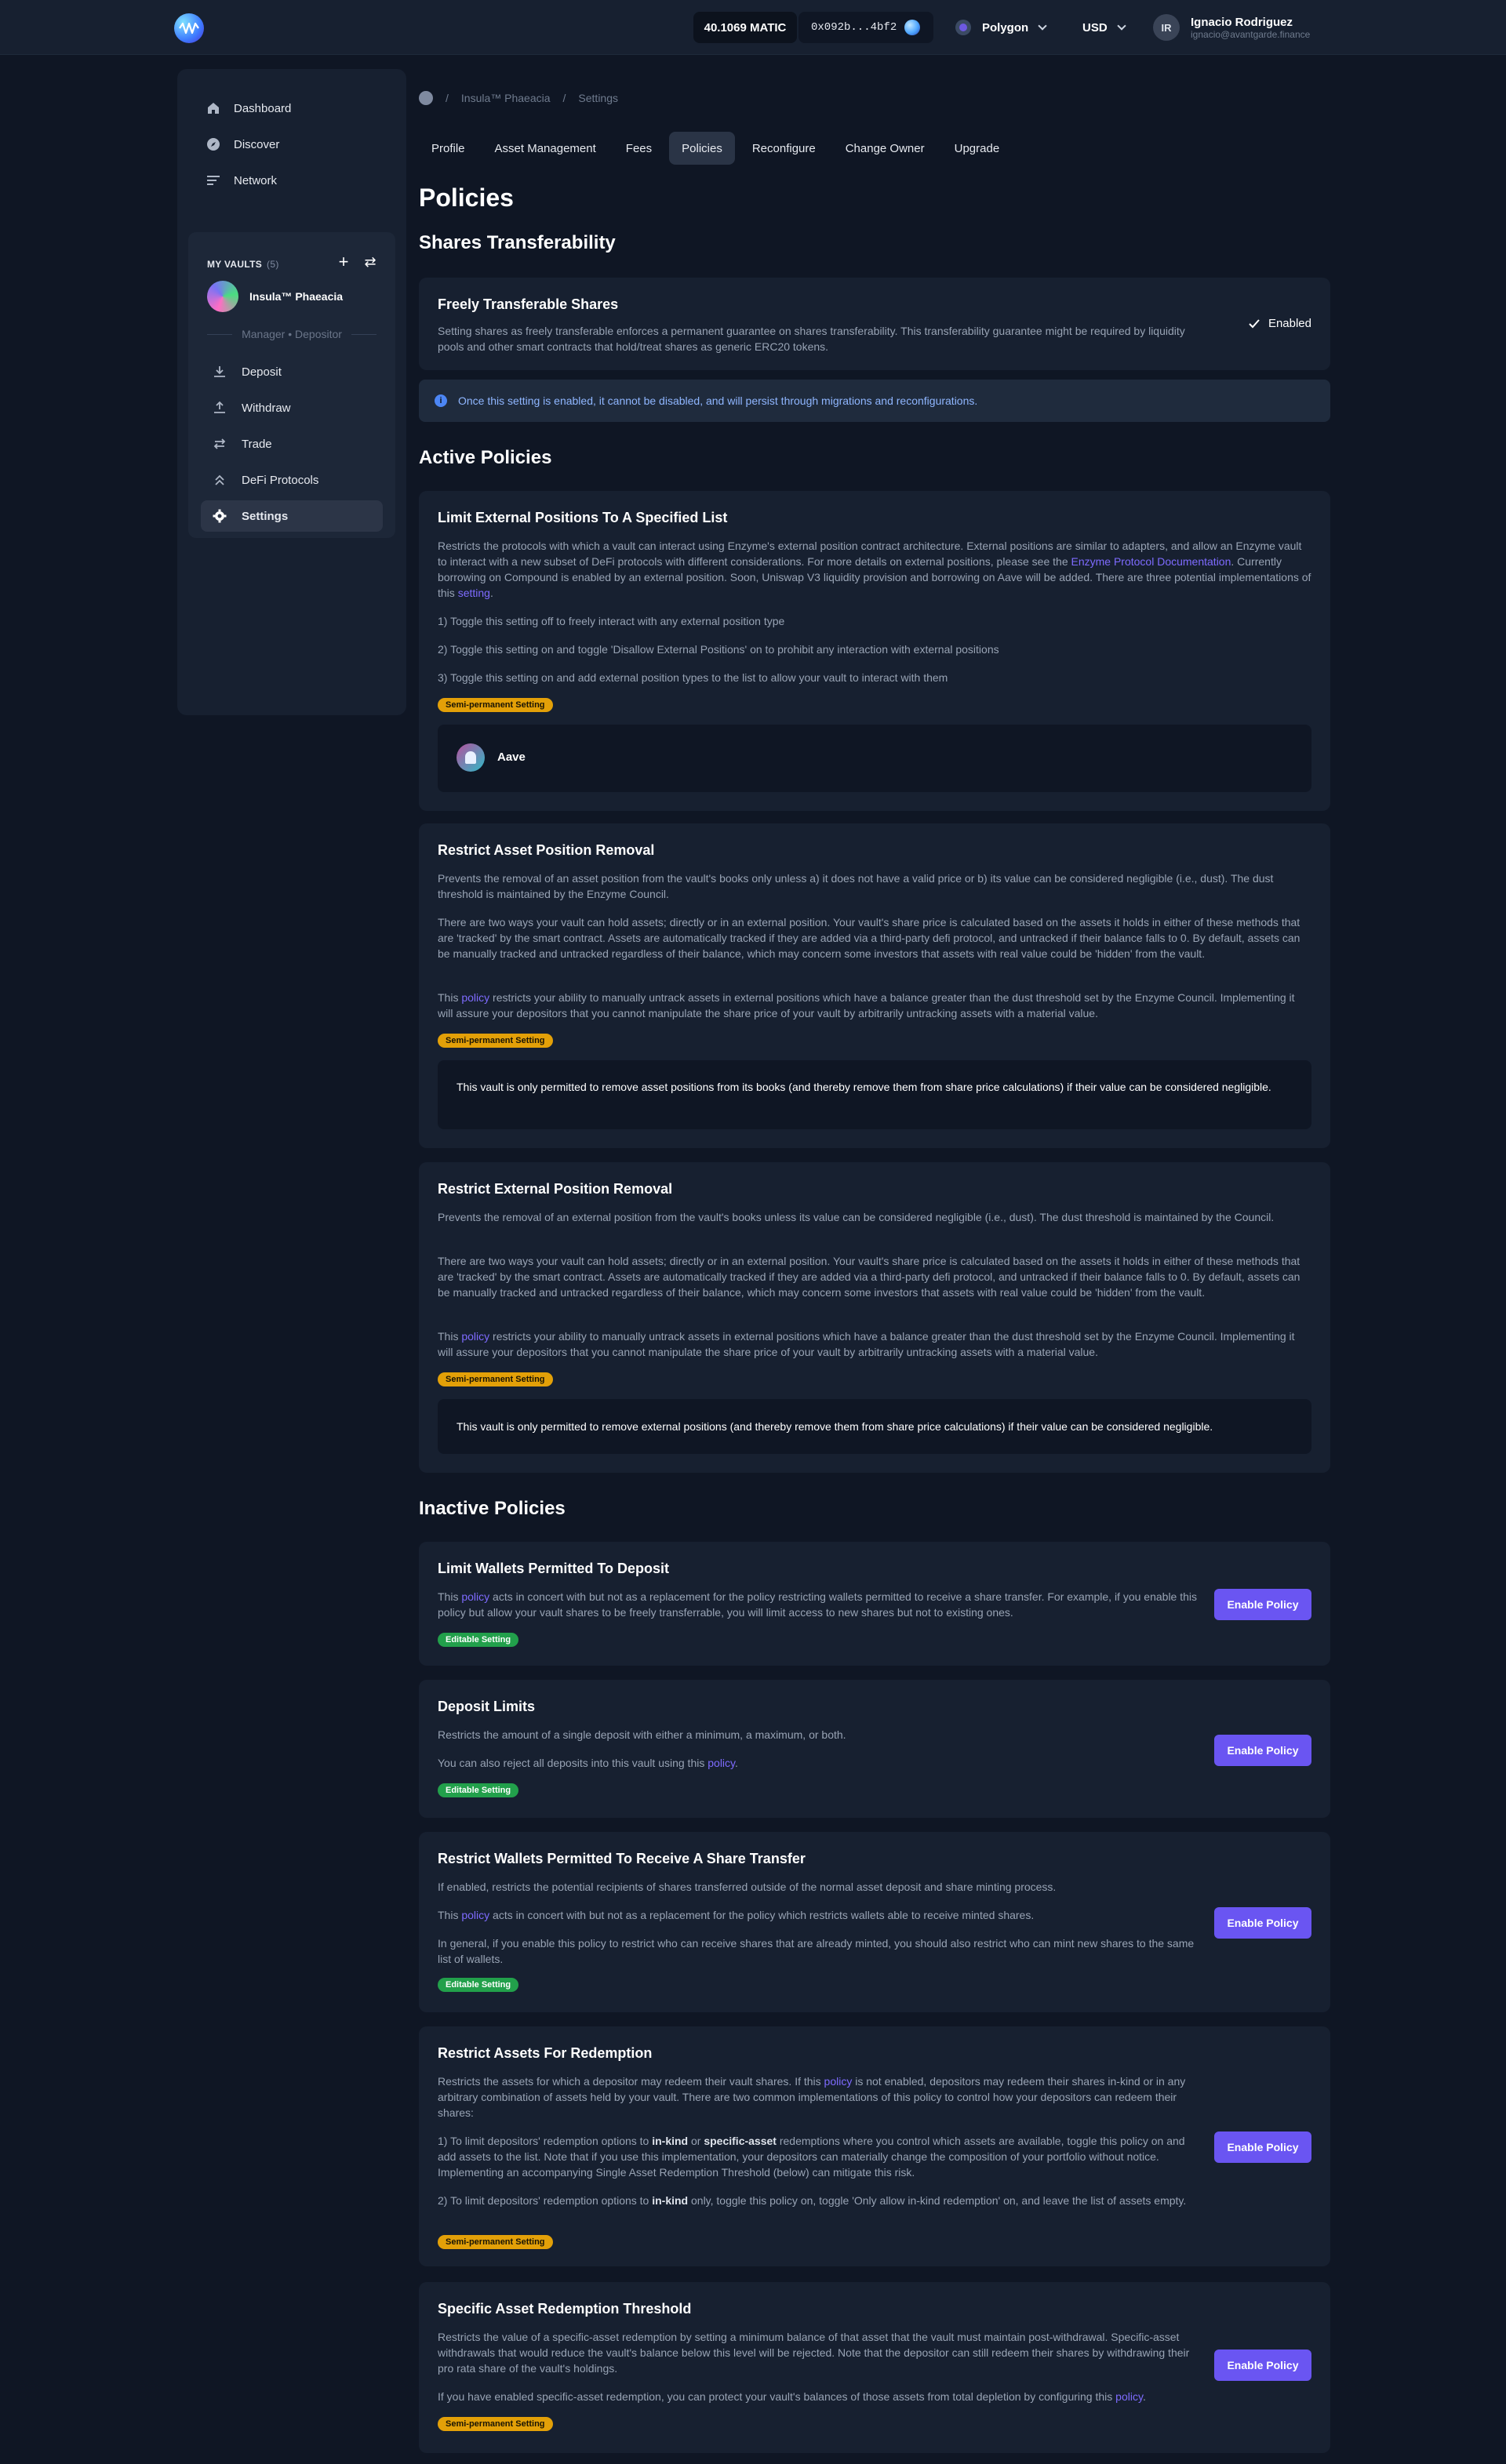 The width and height of the screenshot is (1506, 2464). What do you see at coordinates (474, 593) in the screenshot?
I see `setting-link: setting` at bounding box center [474, 593].